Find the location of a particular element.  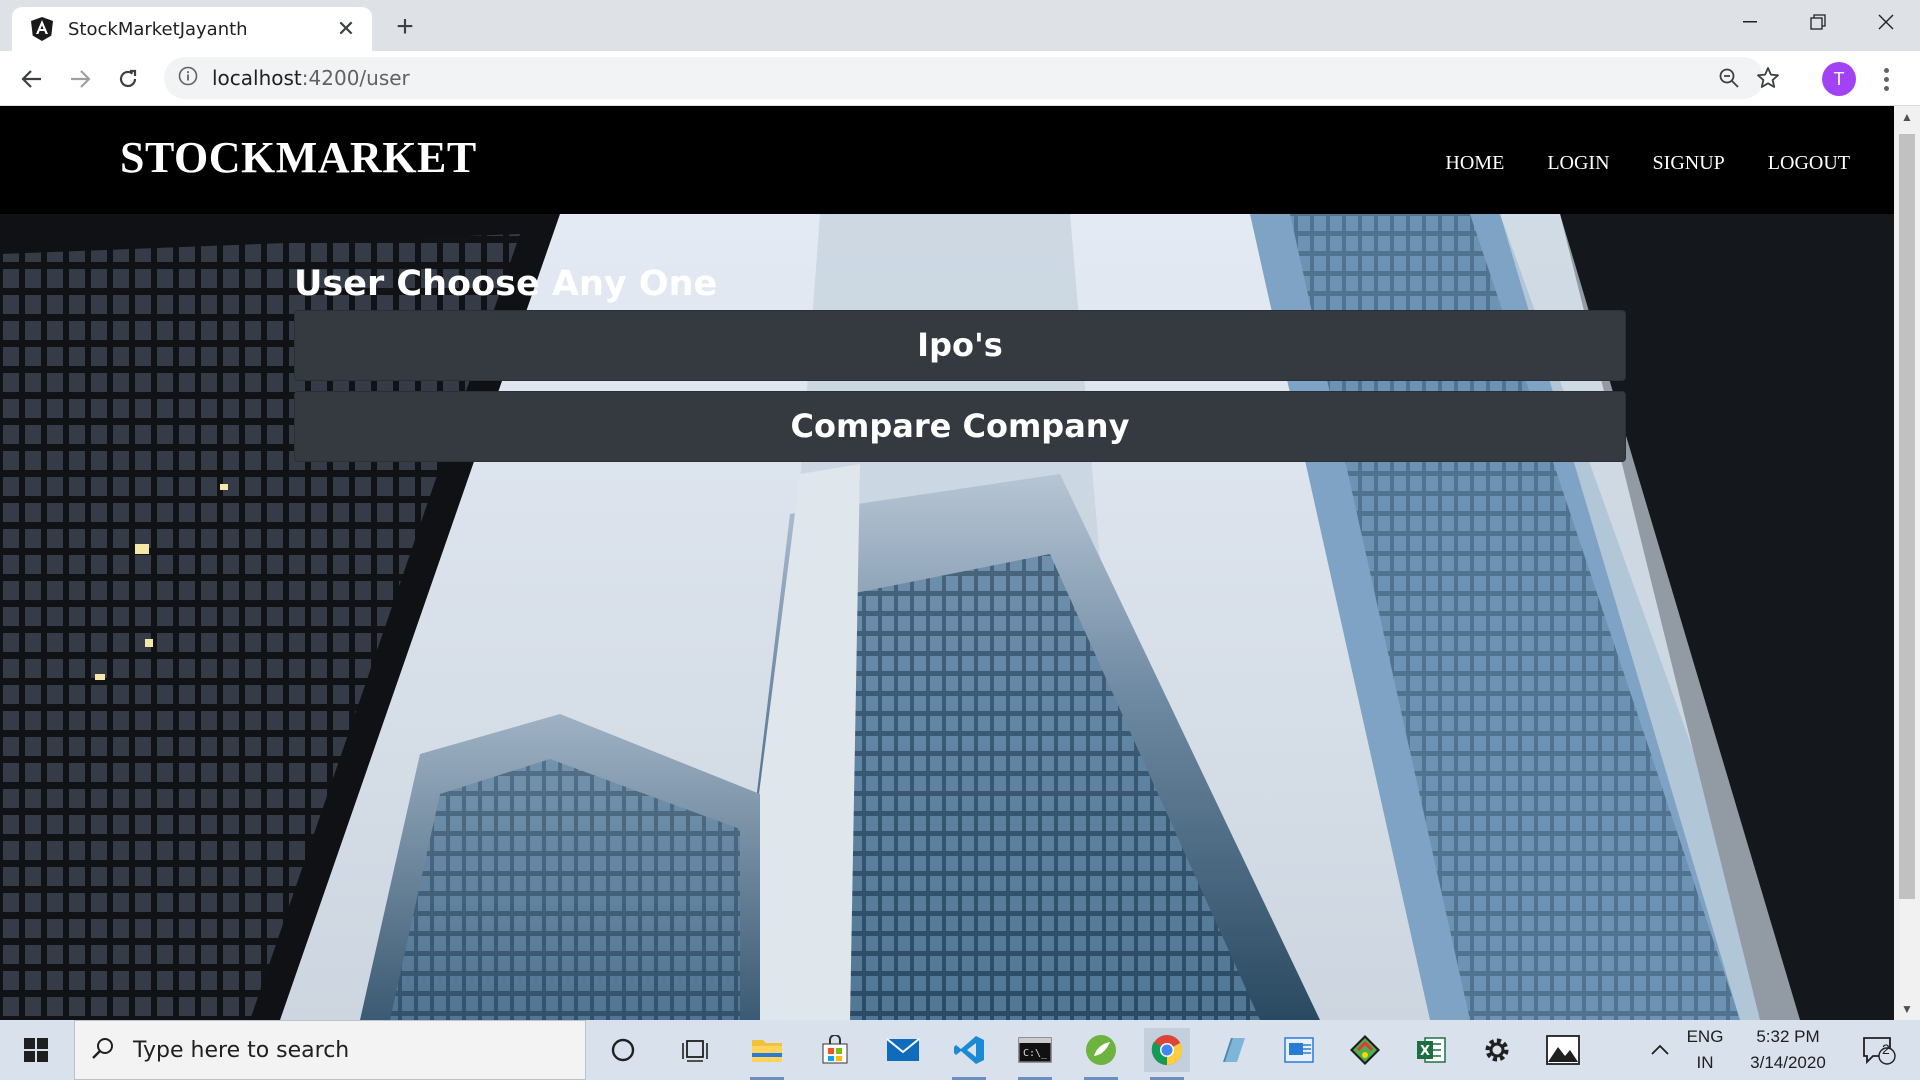

svg-text: X is located at coordinates (1425, 1051).